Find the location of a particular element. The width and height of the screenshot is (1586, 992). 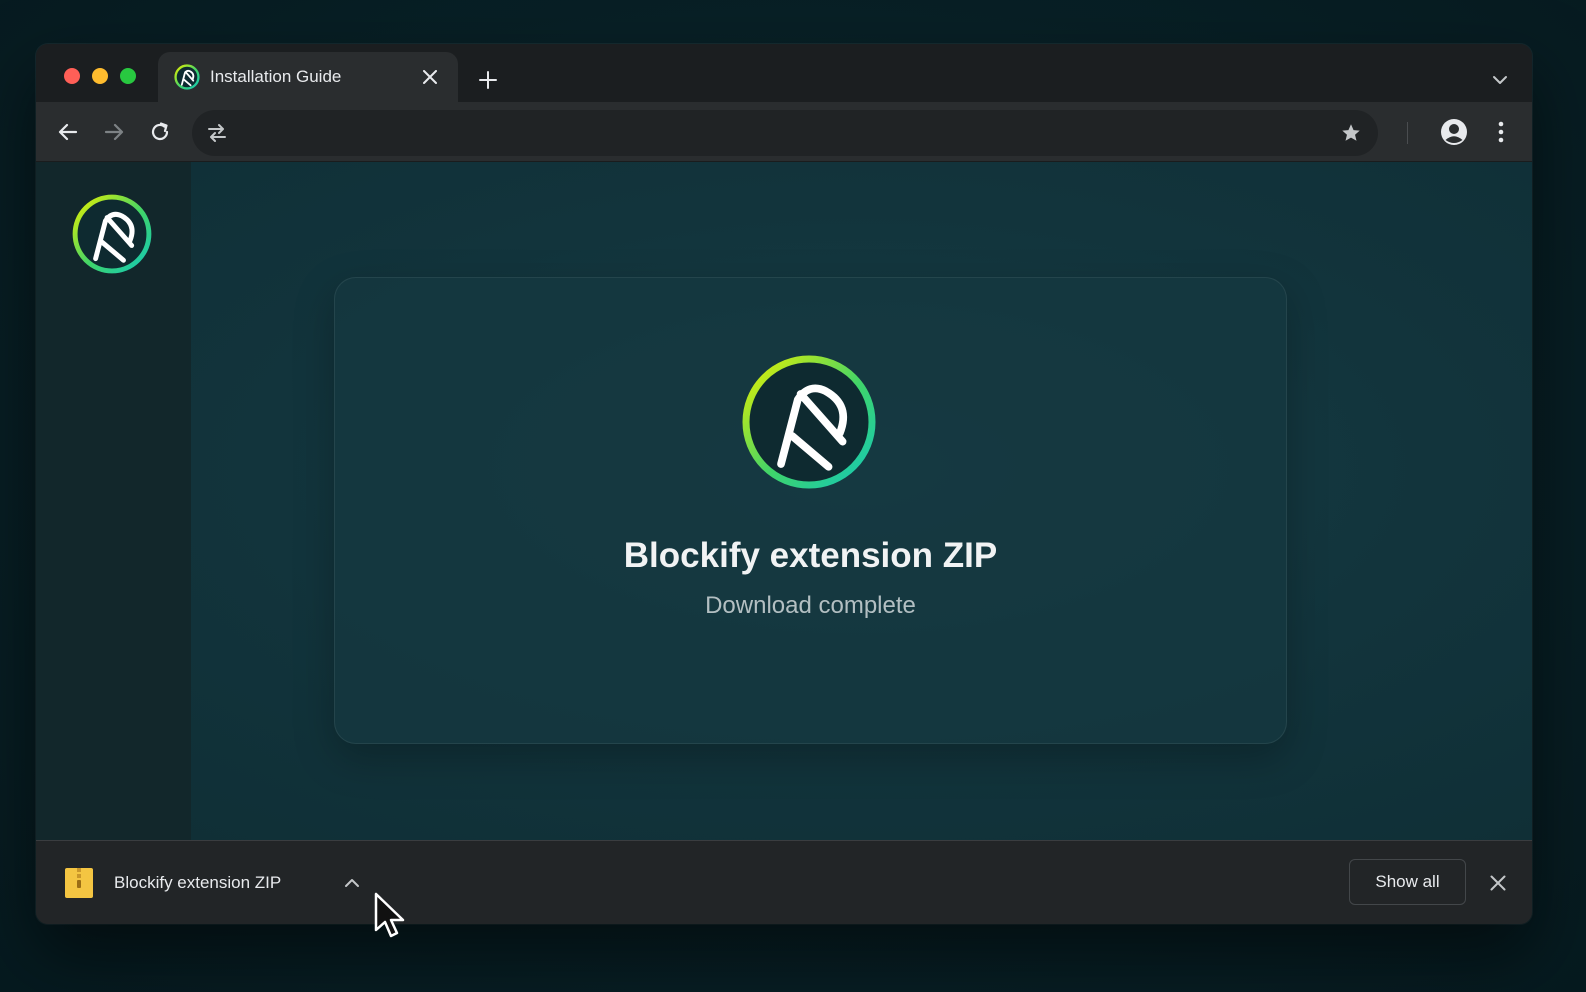

bookmark-button is located at coordinates (1351, 133).